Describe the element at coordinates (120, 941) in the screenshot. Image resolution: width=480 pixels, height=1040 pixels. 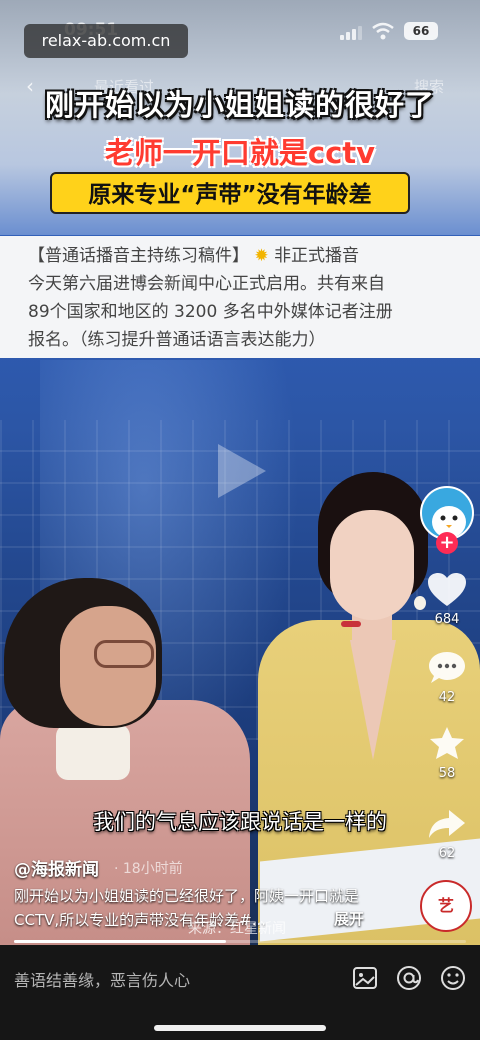
I see `progress-fill` at that location.